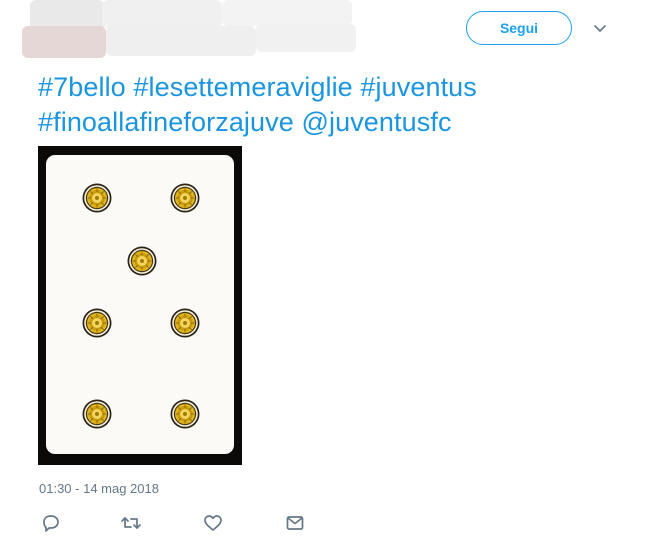 The width and height of the screenshot is (649, 550). What do you see at coordinates (82, 87) in the screenshot?
I see `hashtag-link: #7bello` at bounding box center [82, 87].